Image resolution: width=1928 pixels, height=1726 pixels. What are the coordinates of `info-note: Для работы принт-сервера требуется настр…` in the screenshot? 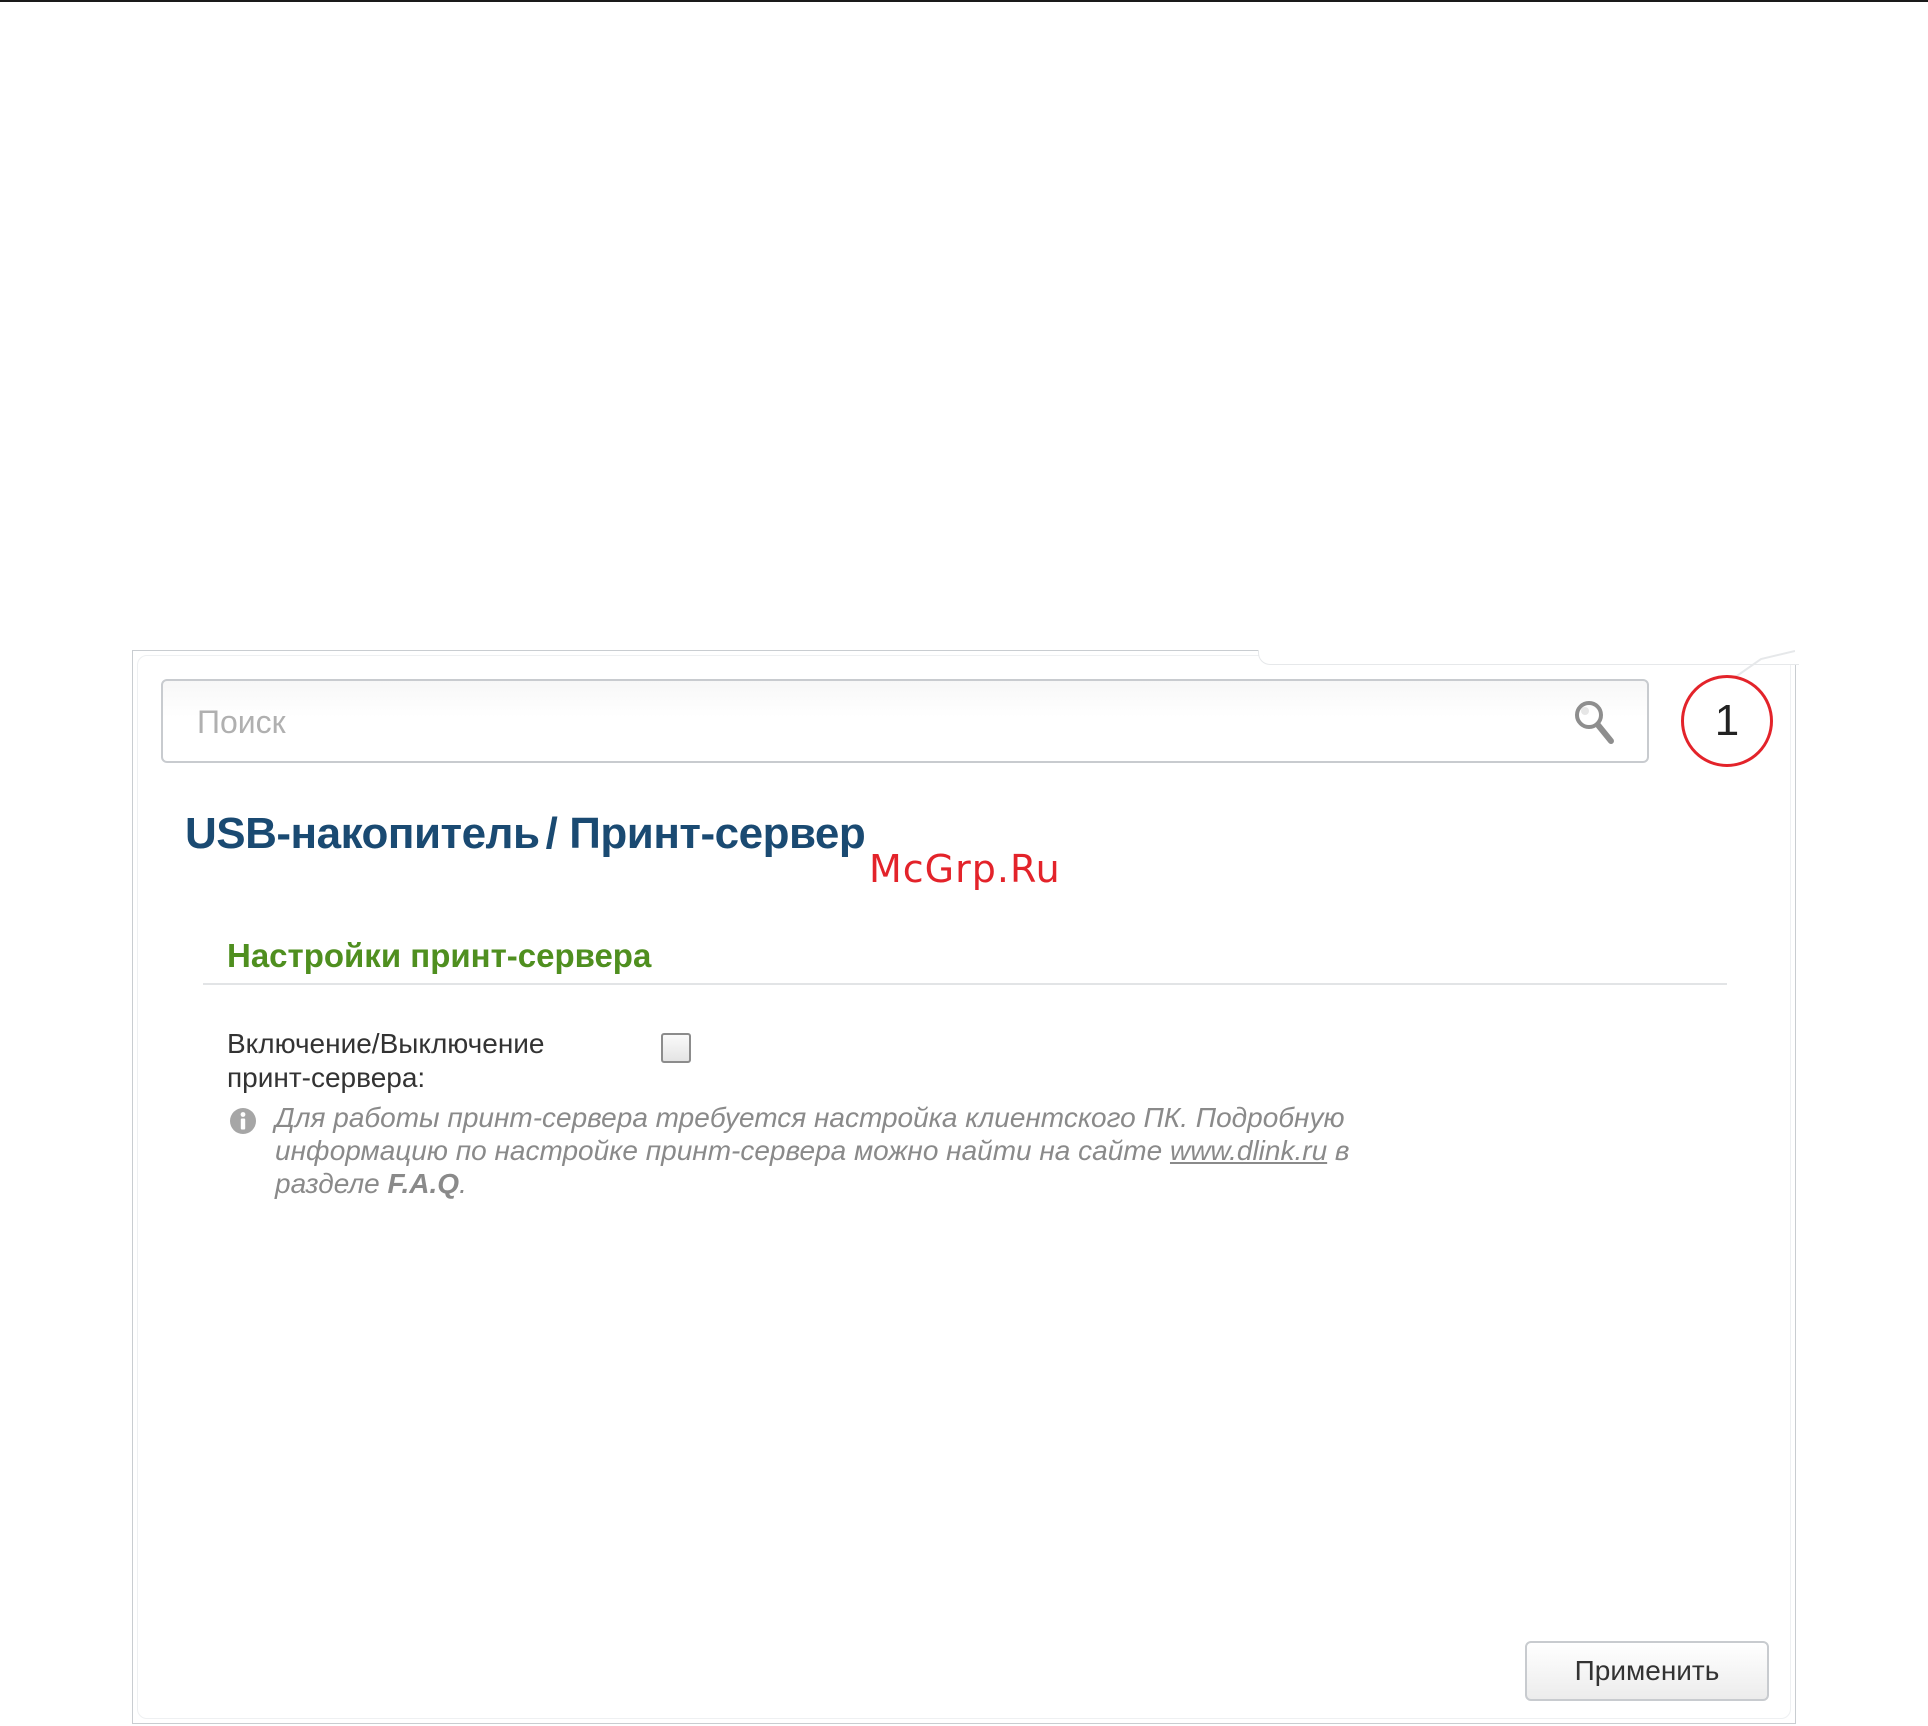 It's located at (840, 1150).